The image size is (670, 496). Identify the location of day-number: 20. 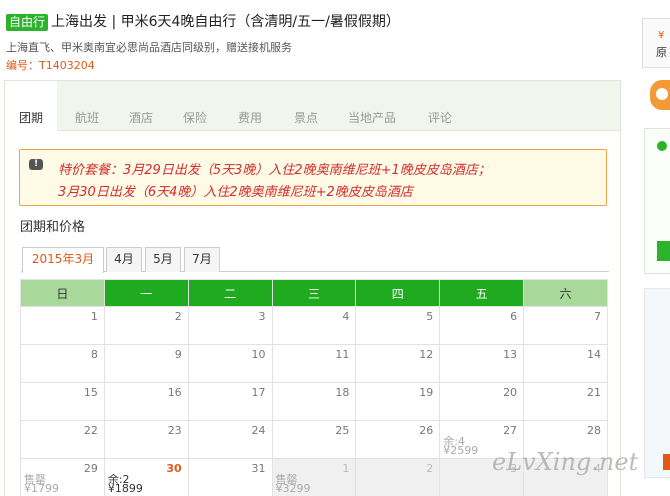
(510, 392).